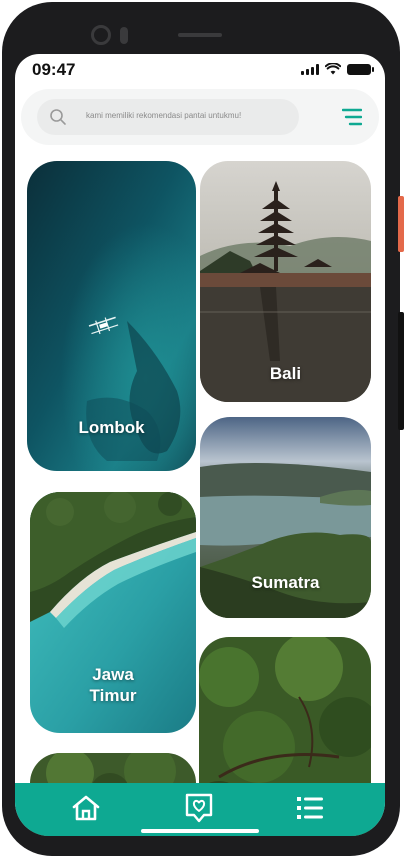 The width and height of the screenshot is (404, 858). Describe the element at coordinates (199, 808) in the screenshot. I see `heart-chat-icon` at that location.